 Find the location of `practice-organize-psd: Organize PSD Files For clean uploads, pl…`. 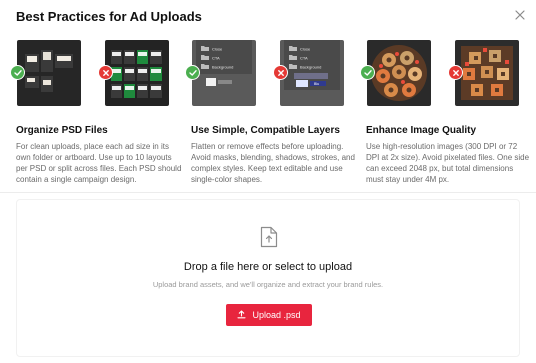

practice-organize-psd: Organize PSD Files For clean uploads, pl… is located at coordinates (96, 112).